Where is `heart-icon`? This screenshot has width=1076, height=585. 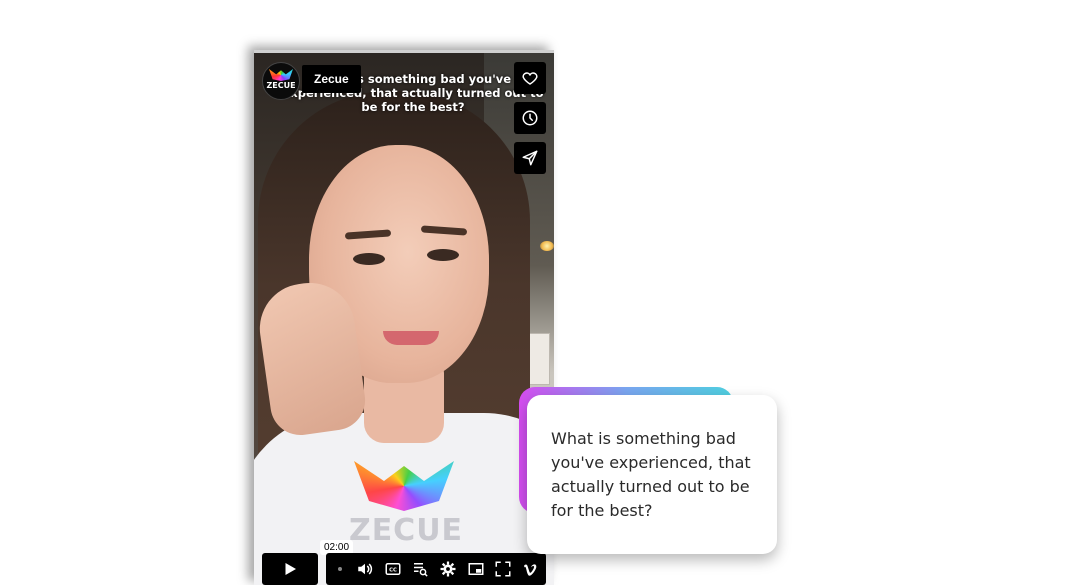 heart-icon is located at coordinates (530, 78).